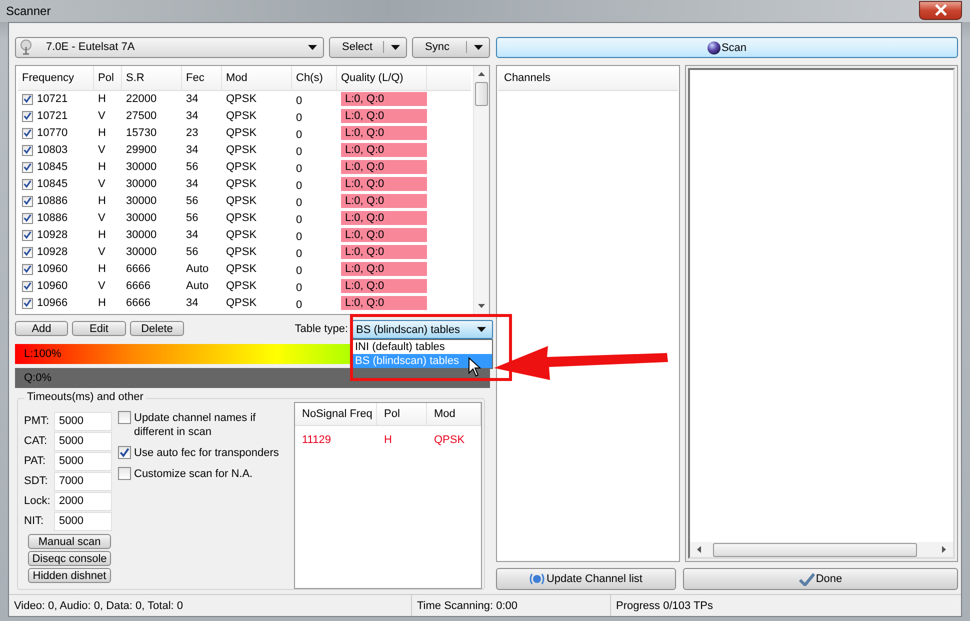 This screenshot has height=621, width=970. What do you see at coordinates (169, 47) in the screenshot?
I see `satellite-dropdown: 7.0E - Eutelsat 7A` at bounding box center [169, 47].